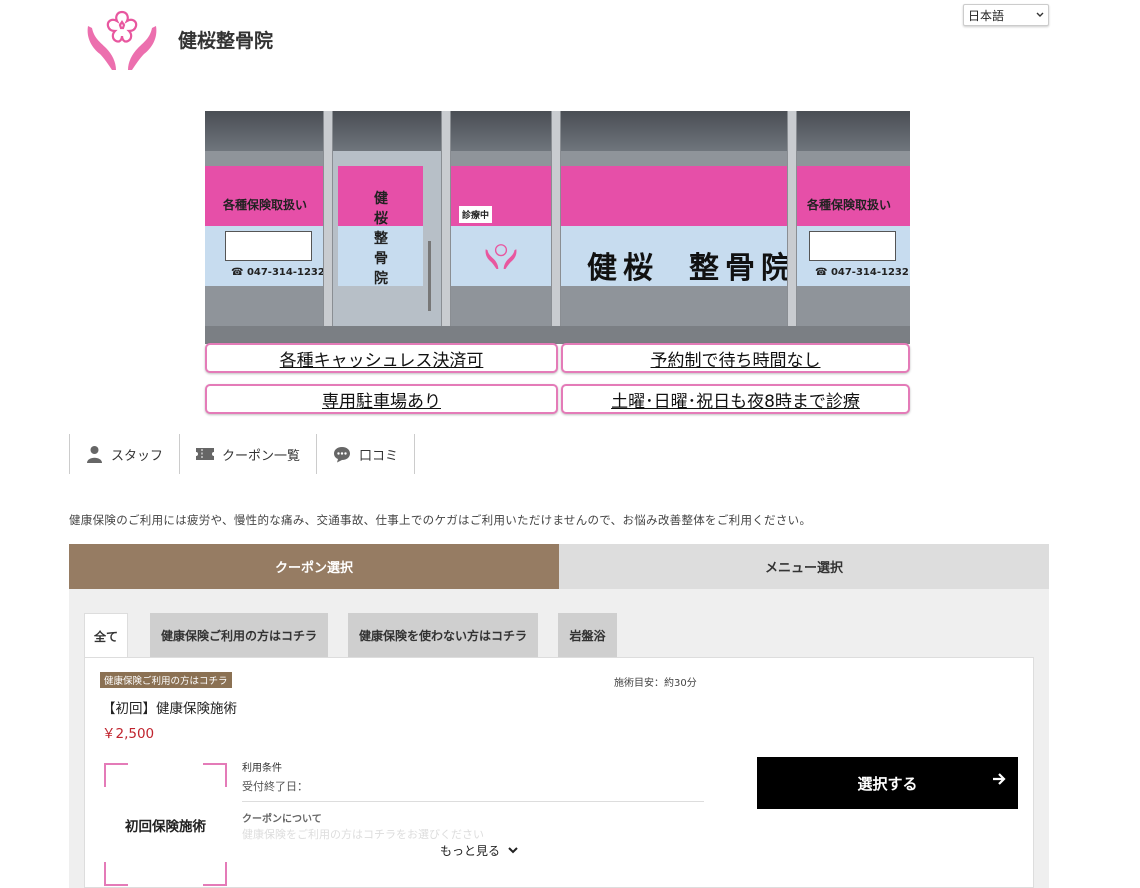 This screenshot has height=888, width=1140. Describe the element at coordinates (239, 635) in the screenshot. I see `subtab-with-insurance: 健康保険ご利用の方はコチラ` at that location.